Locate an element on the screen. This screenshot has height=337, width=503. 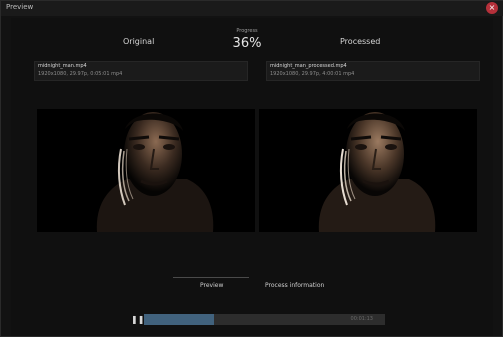
processed-file-name: midnight_man_processed.mp4 is located at coordinates (308, 66).